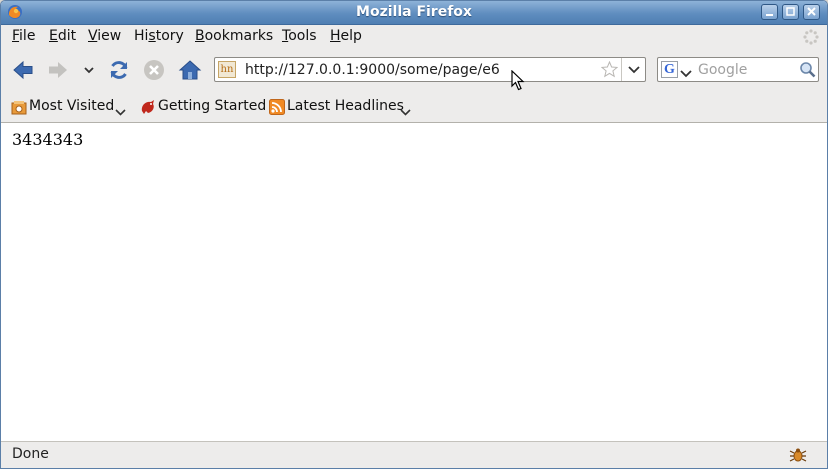  Describe the element at coordinates (807, 71) in the screenshot. I see `search-magnifier-icon` at that location.